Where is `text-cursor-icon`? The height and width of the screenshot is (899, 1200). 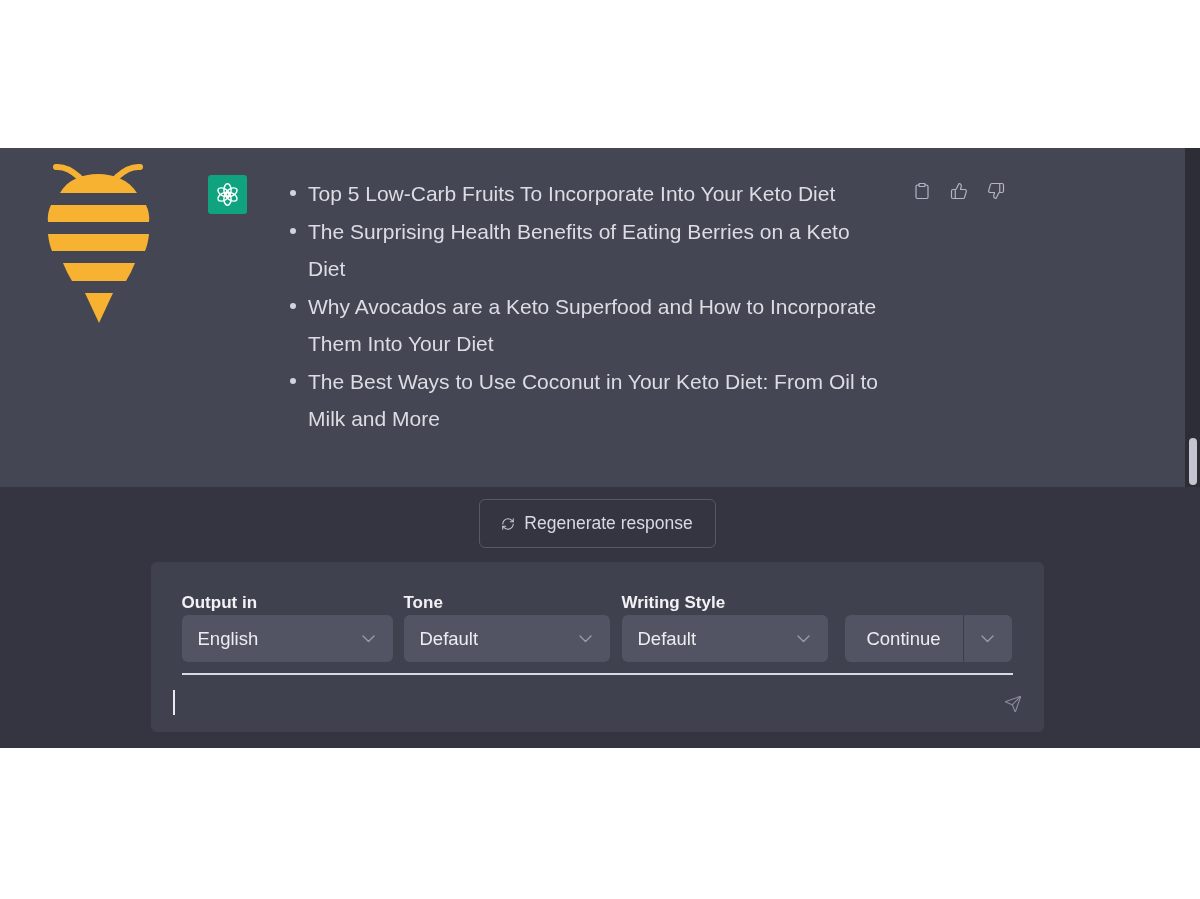
text-cursor-icon is located at coordinates (173, 702).